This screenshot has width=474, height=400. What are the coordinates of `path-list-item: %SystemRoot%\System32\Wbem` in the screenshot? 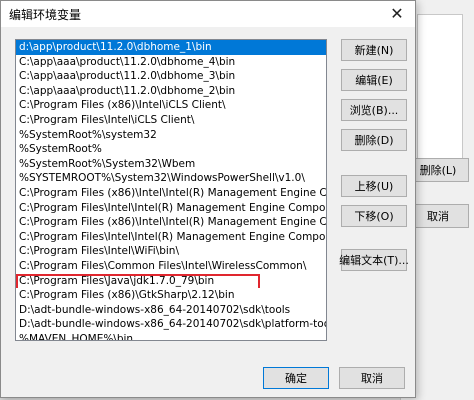 It's located at (171, 164).